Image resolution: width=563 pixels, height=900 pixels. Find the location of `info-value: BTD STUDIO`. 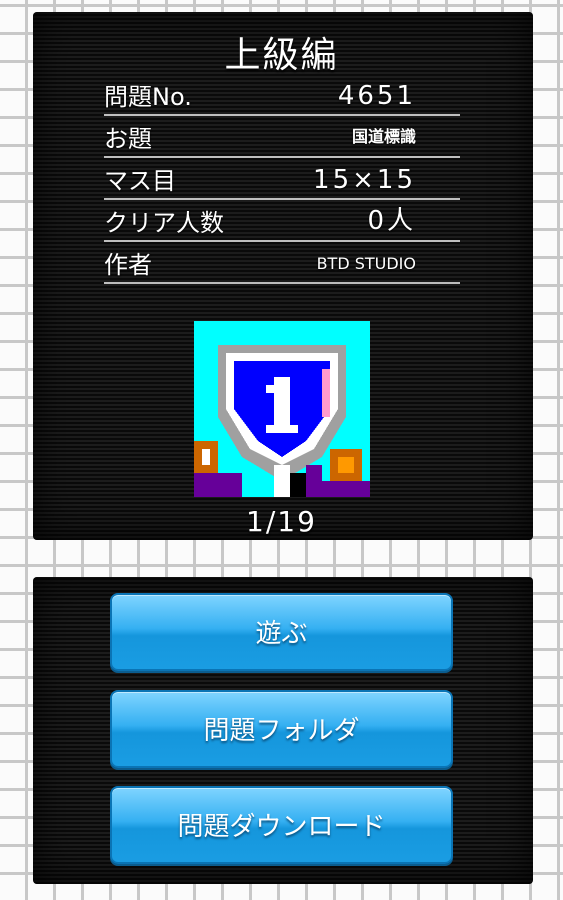

info-value: BTD STUDIO is located at coordinates (366, 263).